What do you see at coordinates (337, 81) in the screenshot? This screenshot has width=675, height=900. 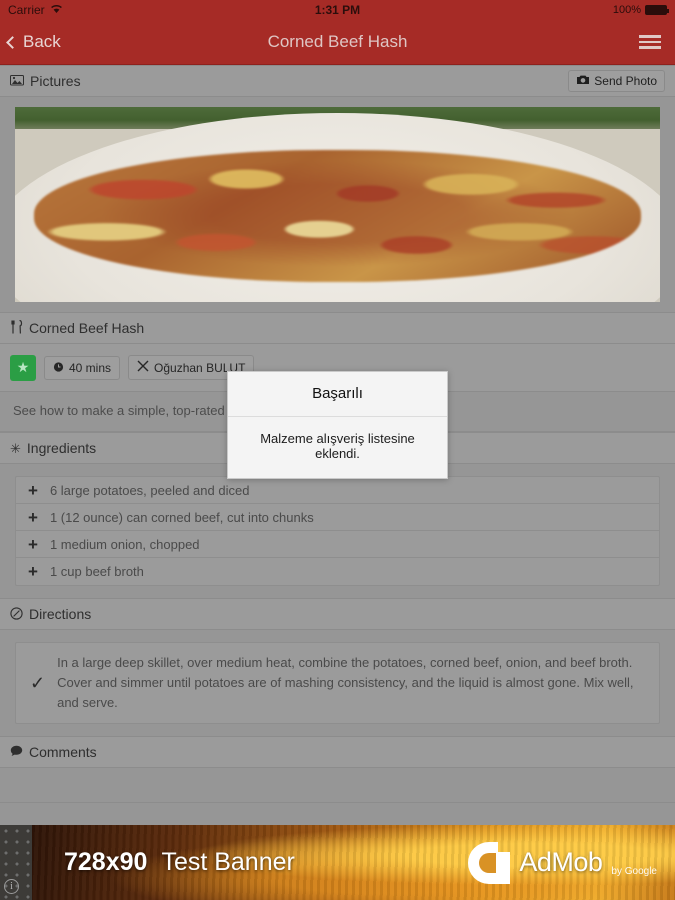 I see `pictures-section-header: Pictures Send Photo` at bounding box center [337, 81].